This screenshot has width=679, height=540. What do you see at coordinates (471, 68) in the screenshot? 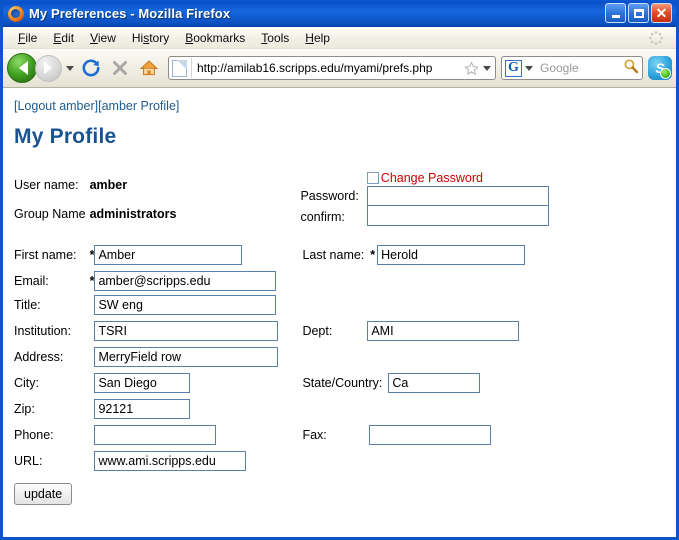
I see `star-icon` at bounding box center [471, 68].